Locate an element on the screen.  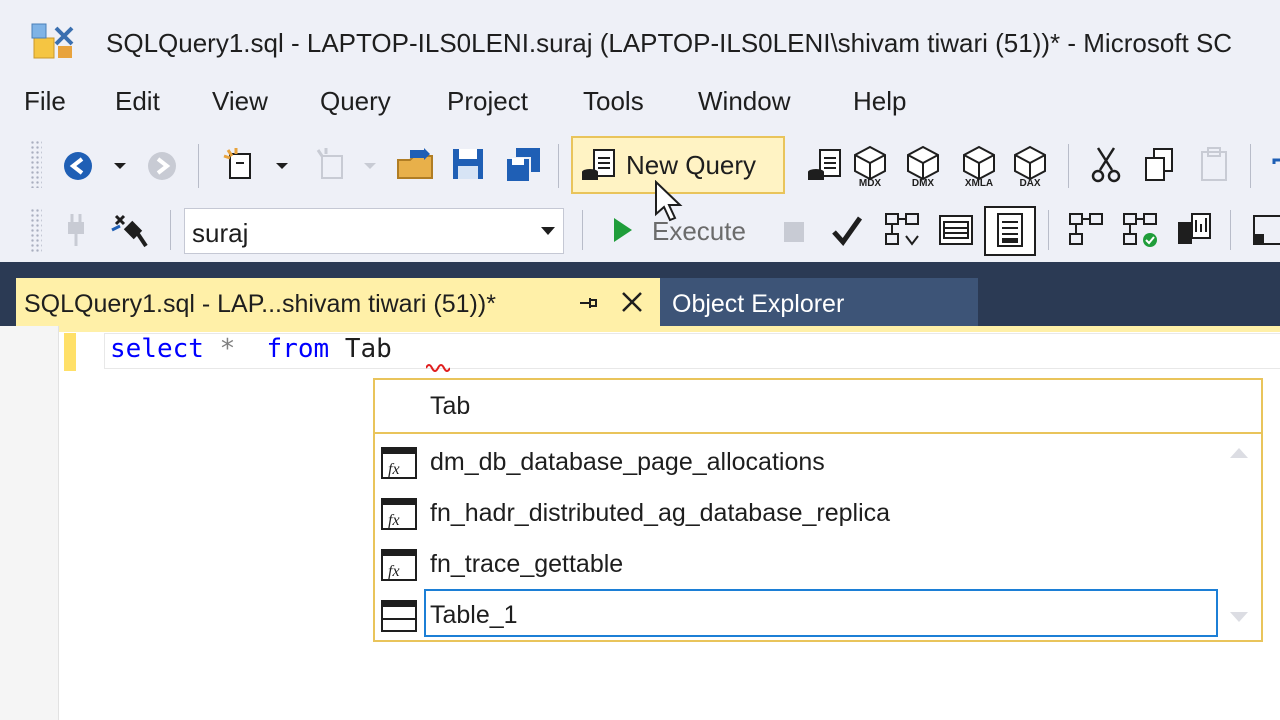
back-icon is located at coordinates (78, 166).